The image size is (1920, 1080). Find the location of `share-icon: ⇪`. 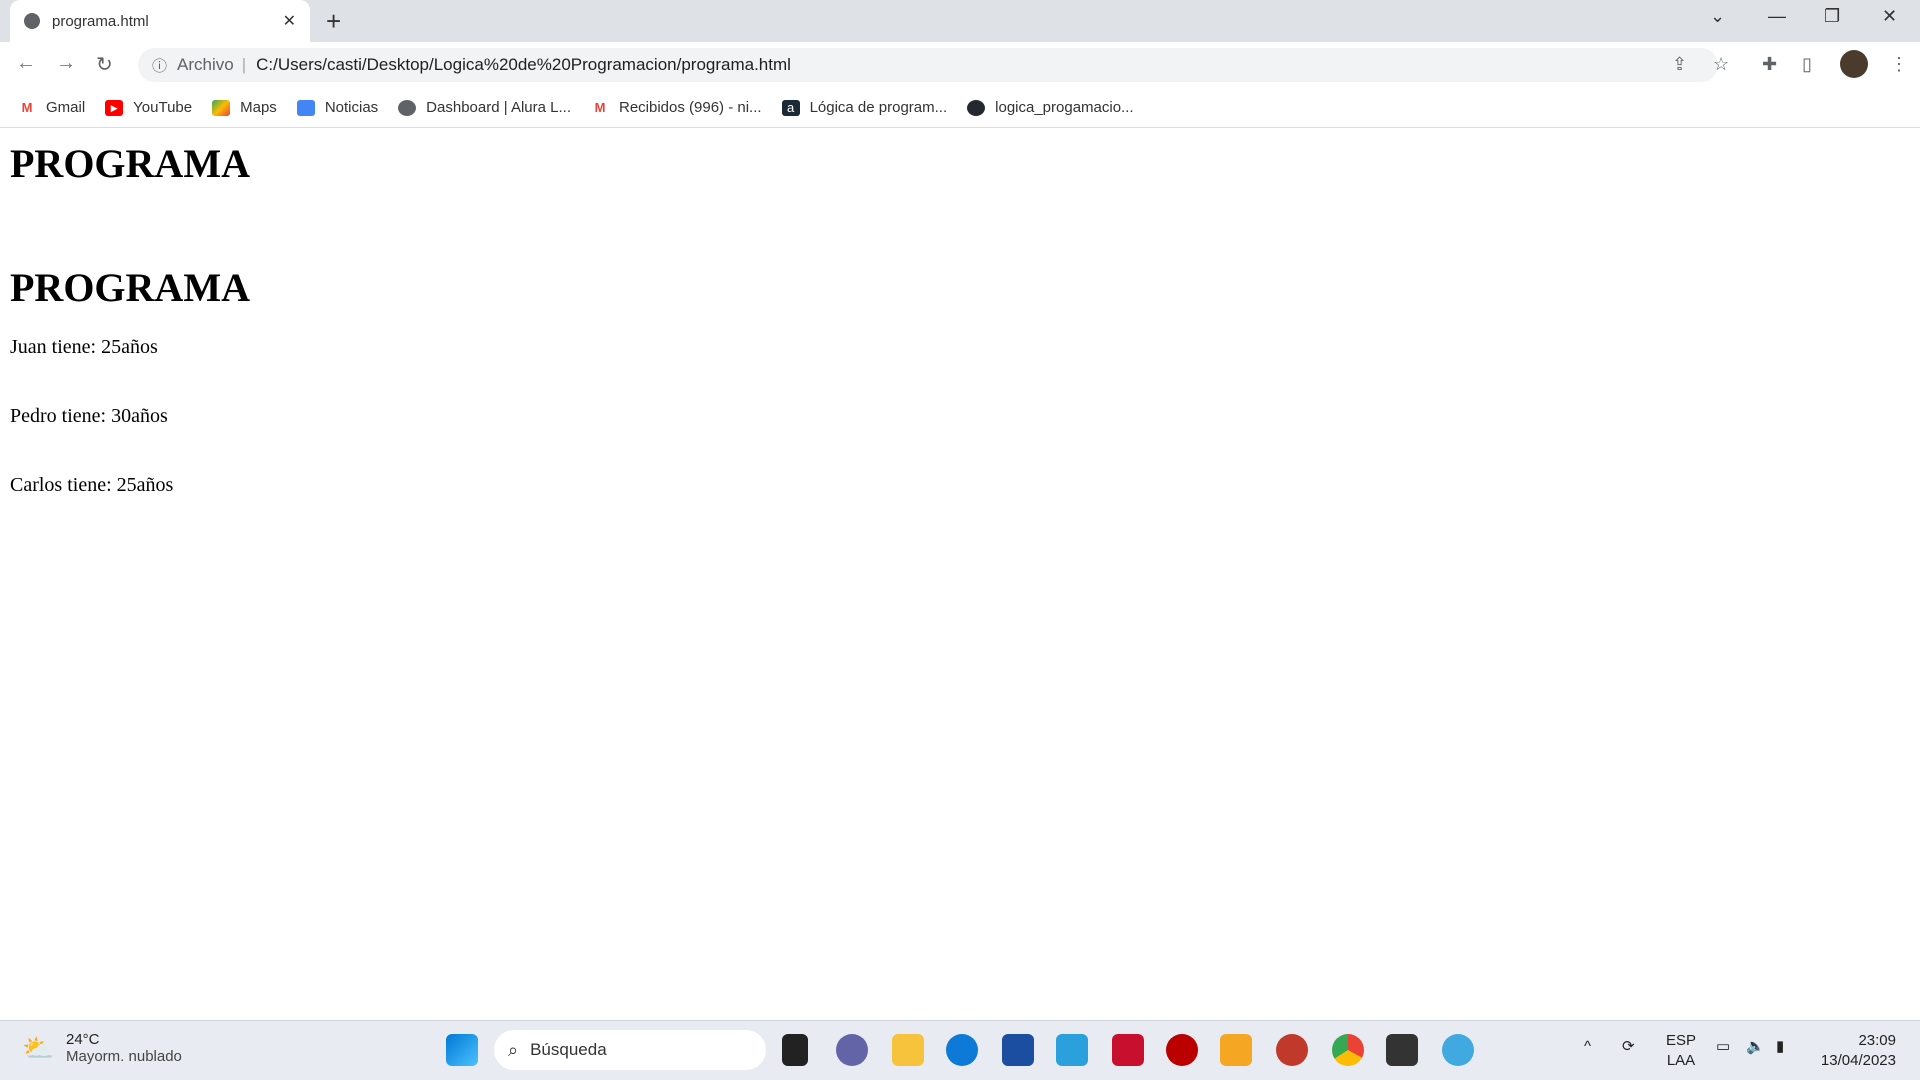

share-icon: ⇪ is located at coordinates (1679, 64).